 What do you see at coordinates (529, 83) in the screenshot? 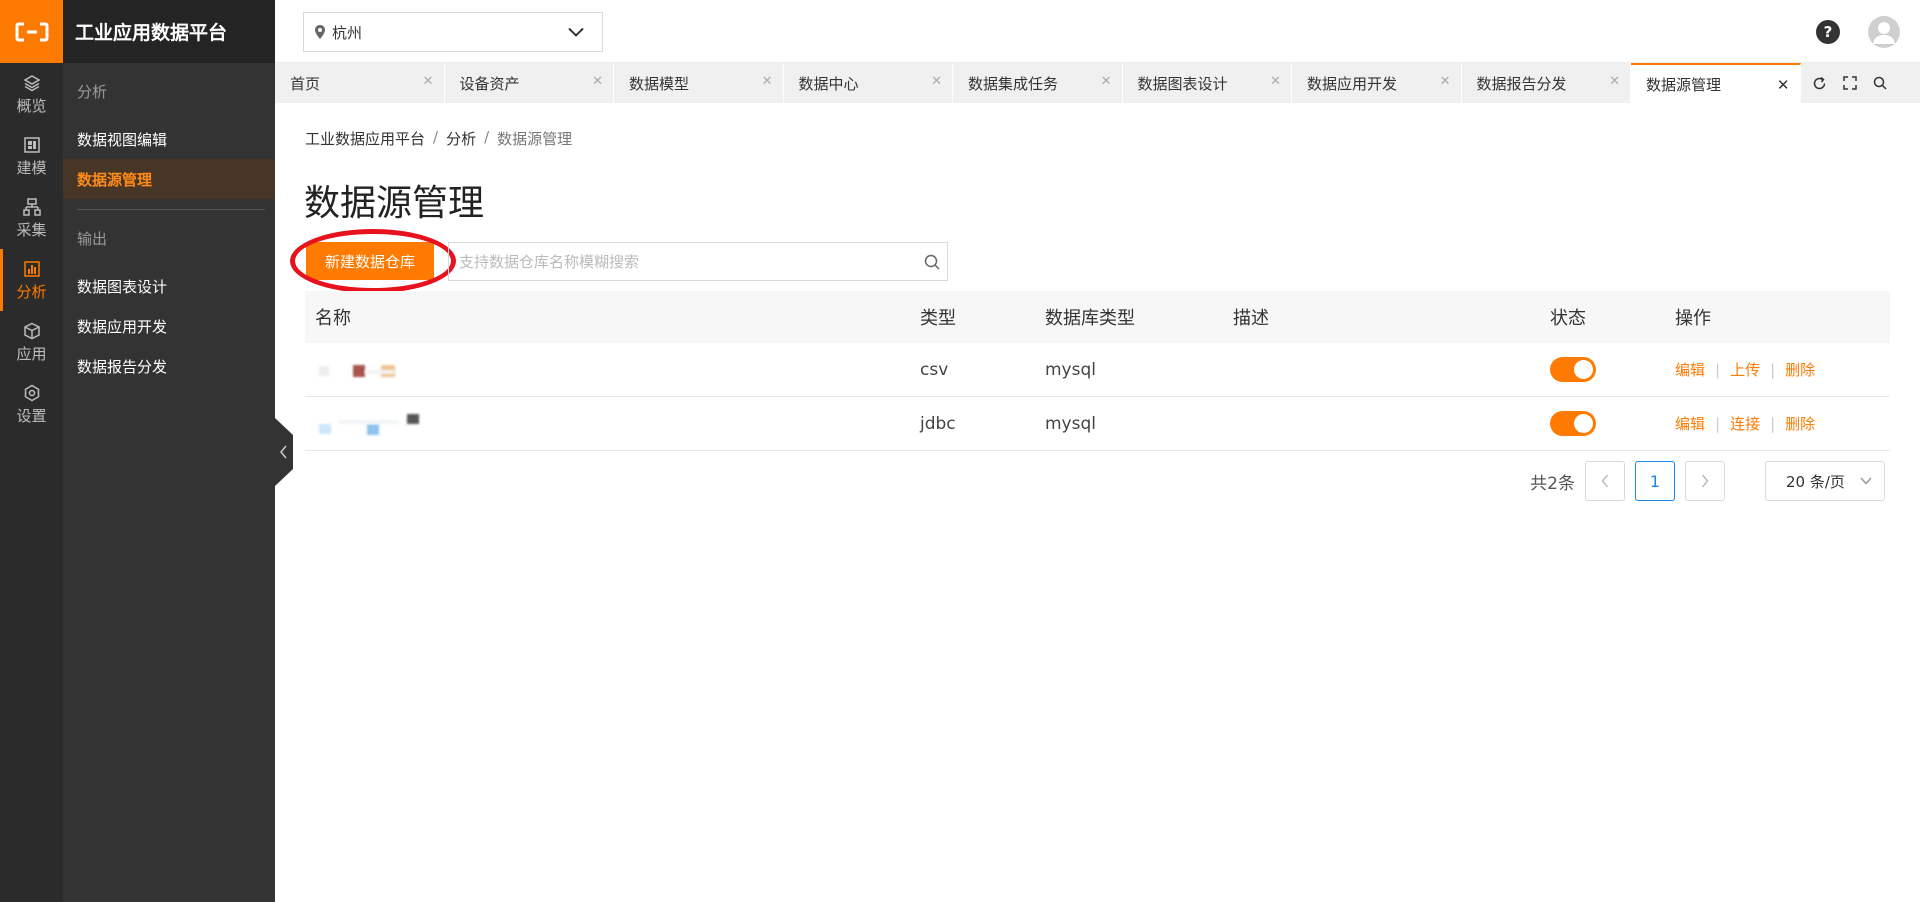
I see `tab-device-assets: 设备资产 ✕` at bounding box center [529, 83].